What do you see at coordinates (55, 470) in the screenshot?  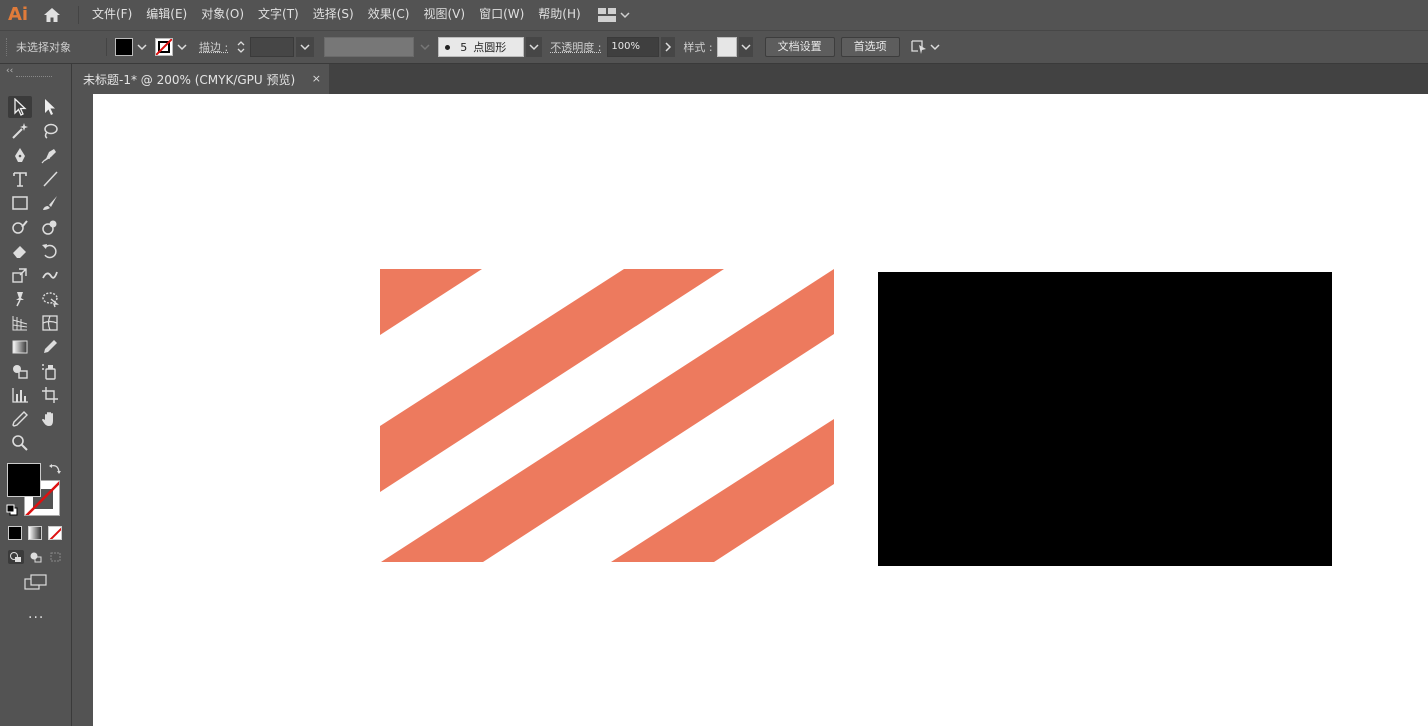 I see `swap-fill-stroke-icon` at bounding box center [55, 470].